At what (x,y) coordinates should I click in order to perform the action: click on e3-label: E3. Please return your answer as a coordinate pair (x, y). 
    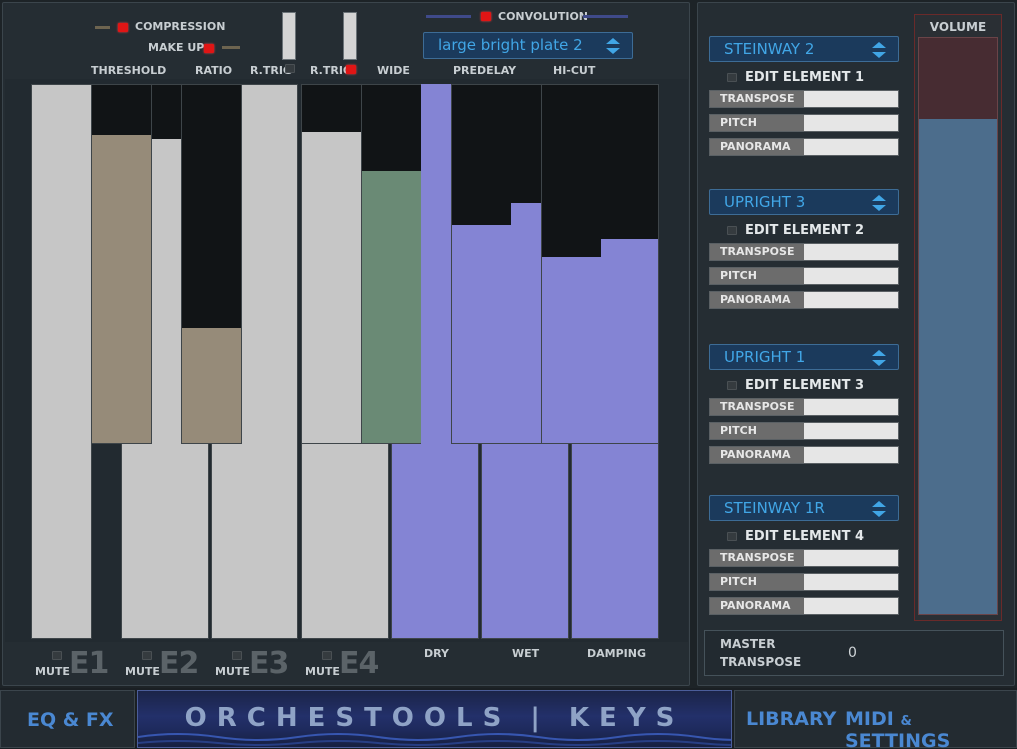
    Looking at the image, I should click on (269, 663).